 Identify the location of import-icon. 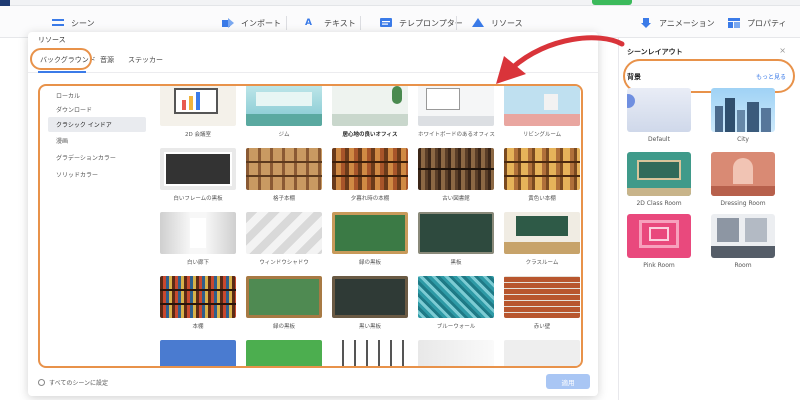
(228, 23).